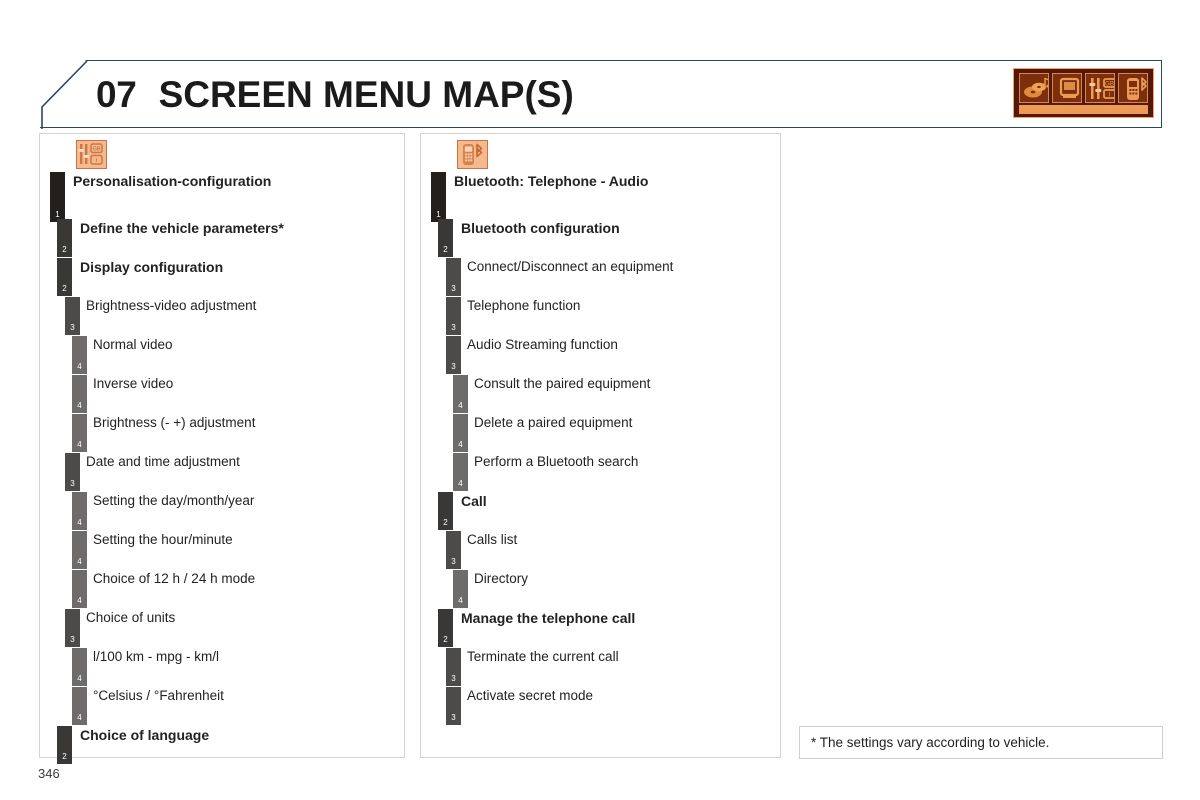  I want to click on menu-row-label: Audio Streaming function, so click(542, 344).